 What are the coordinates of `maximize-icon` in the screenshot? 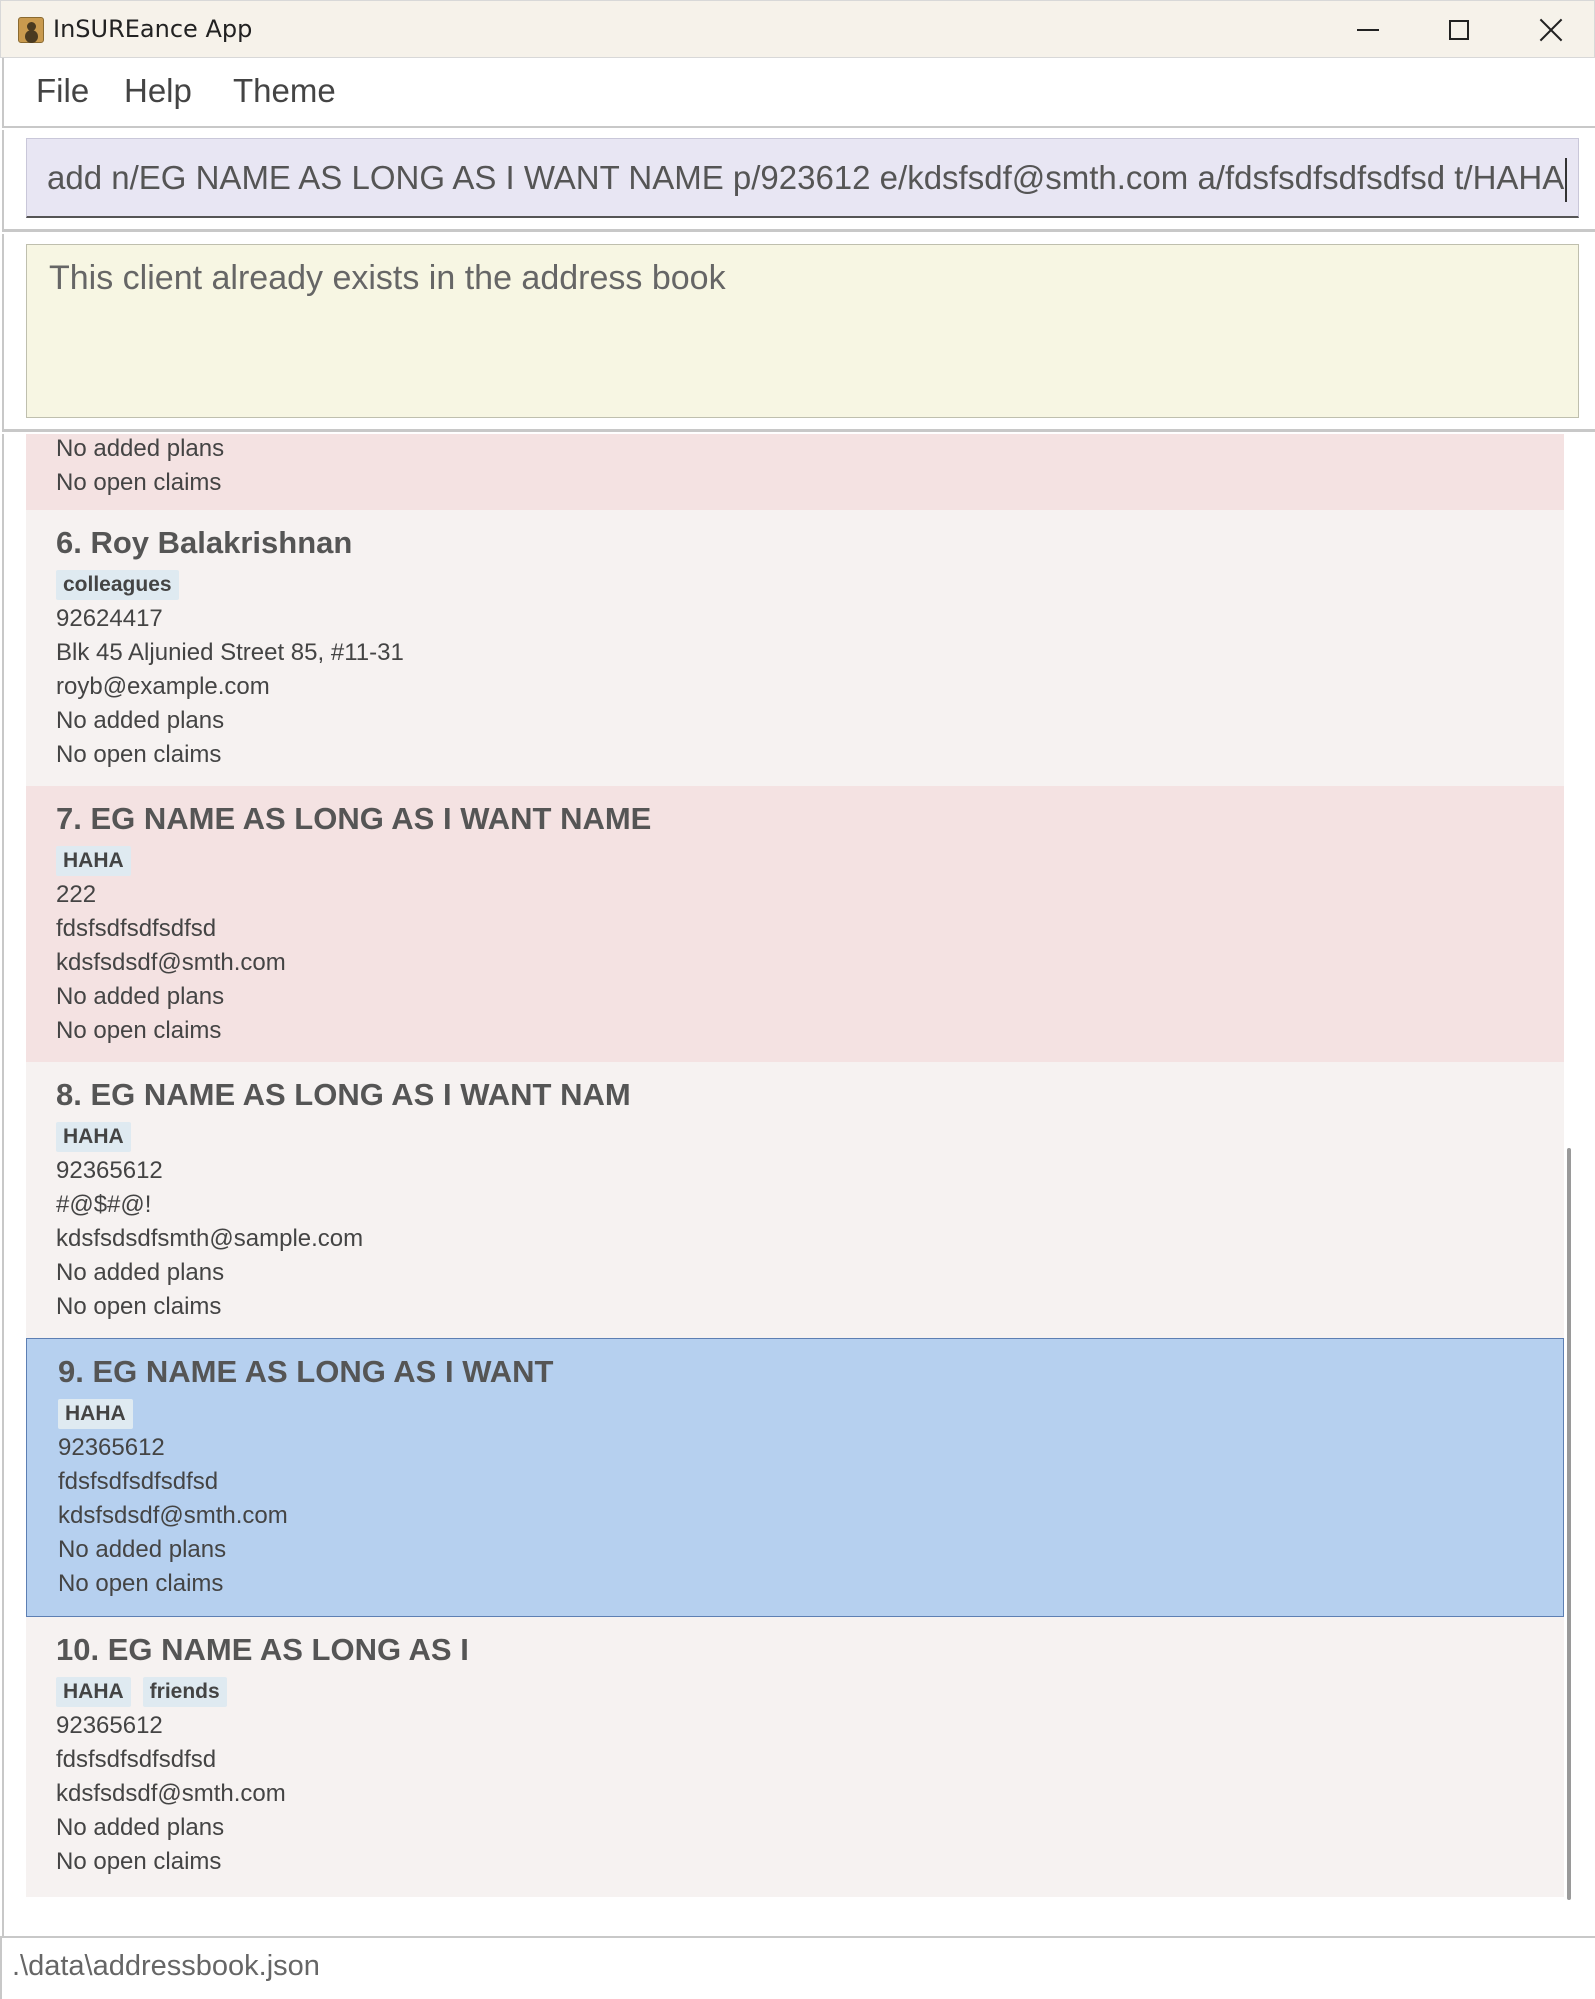 It's located at (1459, 30).